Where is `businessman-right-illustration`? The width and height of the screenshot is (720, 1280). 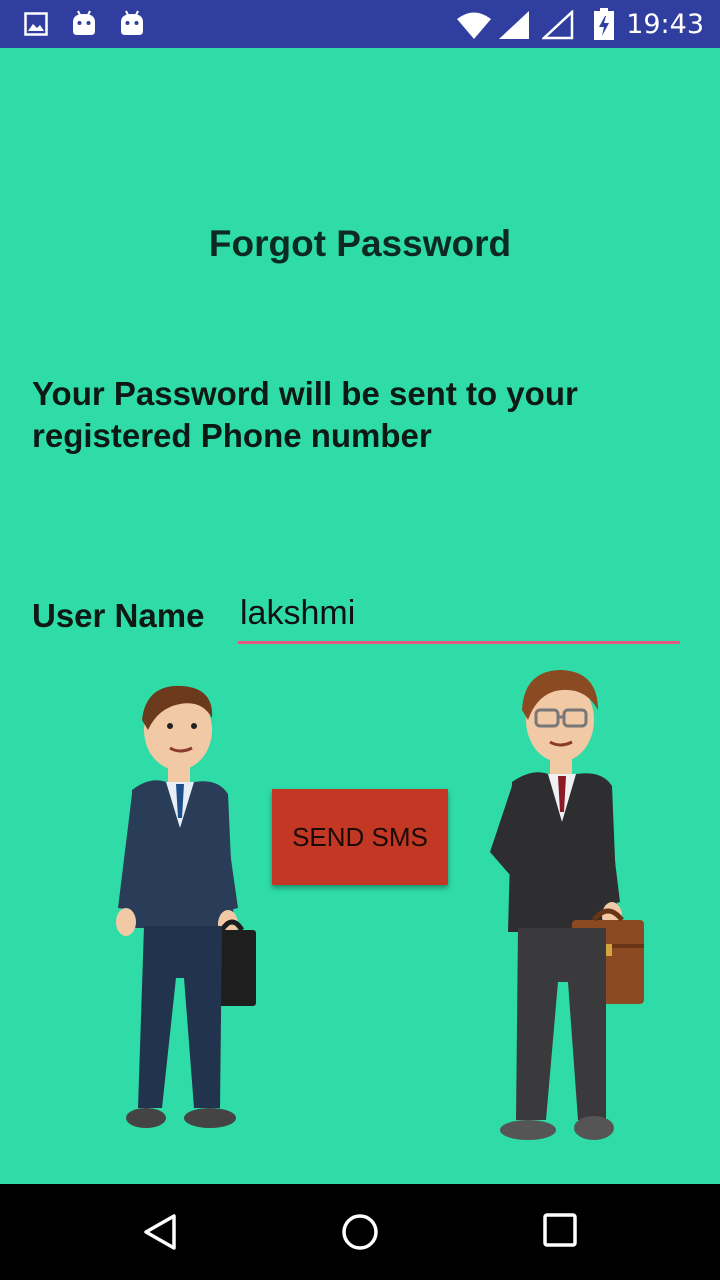
businessman-right-illustration is located at coordinates (567, 905).